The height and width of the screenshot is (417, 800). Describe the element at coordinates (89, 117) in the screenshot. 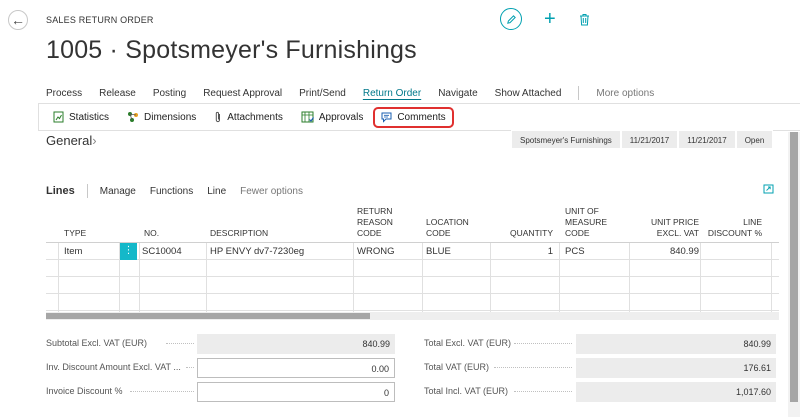

I see `statistics-label: Statistics` at that location.